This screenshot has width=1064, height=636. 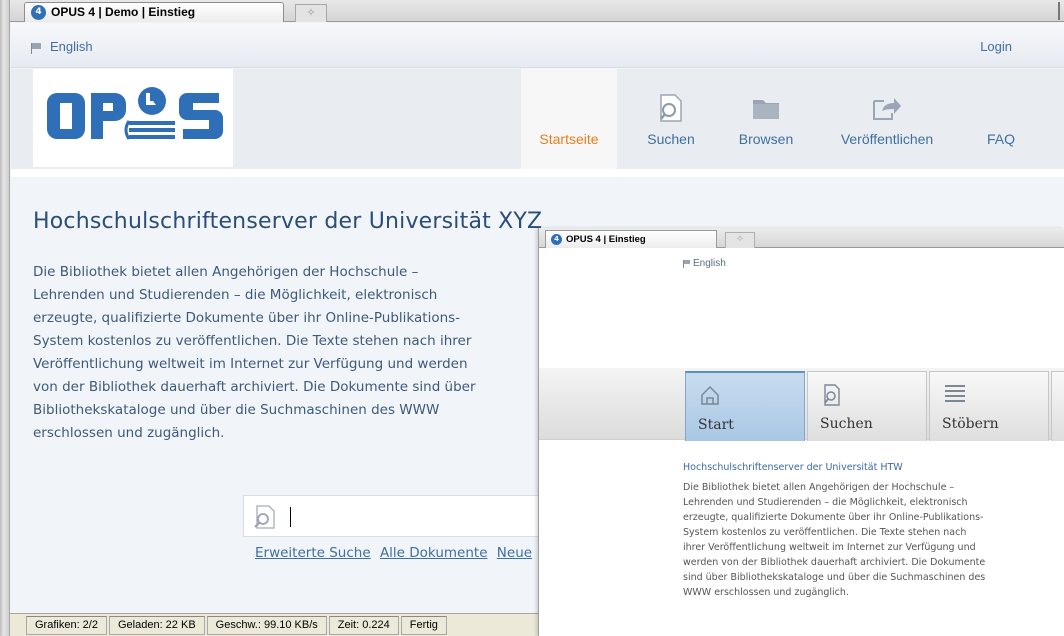 I want to click on text-caret, so click(x=290, y=517).